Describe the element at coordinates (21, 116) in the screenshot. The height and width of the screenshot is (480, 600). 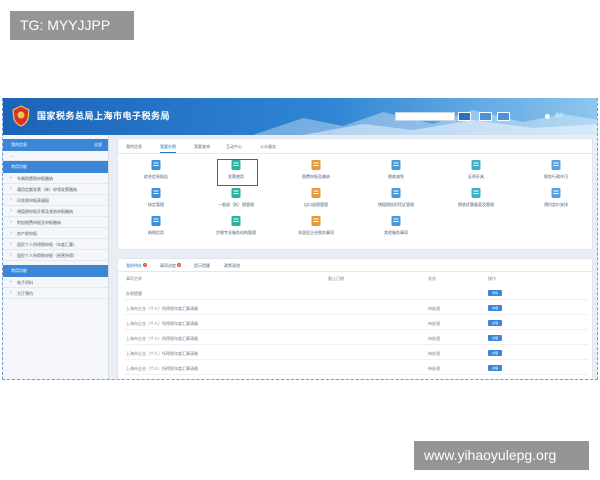
I see `tax-emblem-icon` at that location.